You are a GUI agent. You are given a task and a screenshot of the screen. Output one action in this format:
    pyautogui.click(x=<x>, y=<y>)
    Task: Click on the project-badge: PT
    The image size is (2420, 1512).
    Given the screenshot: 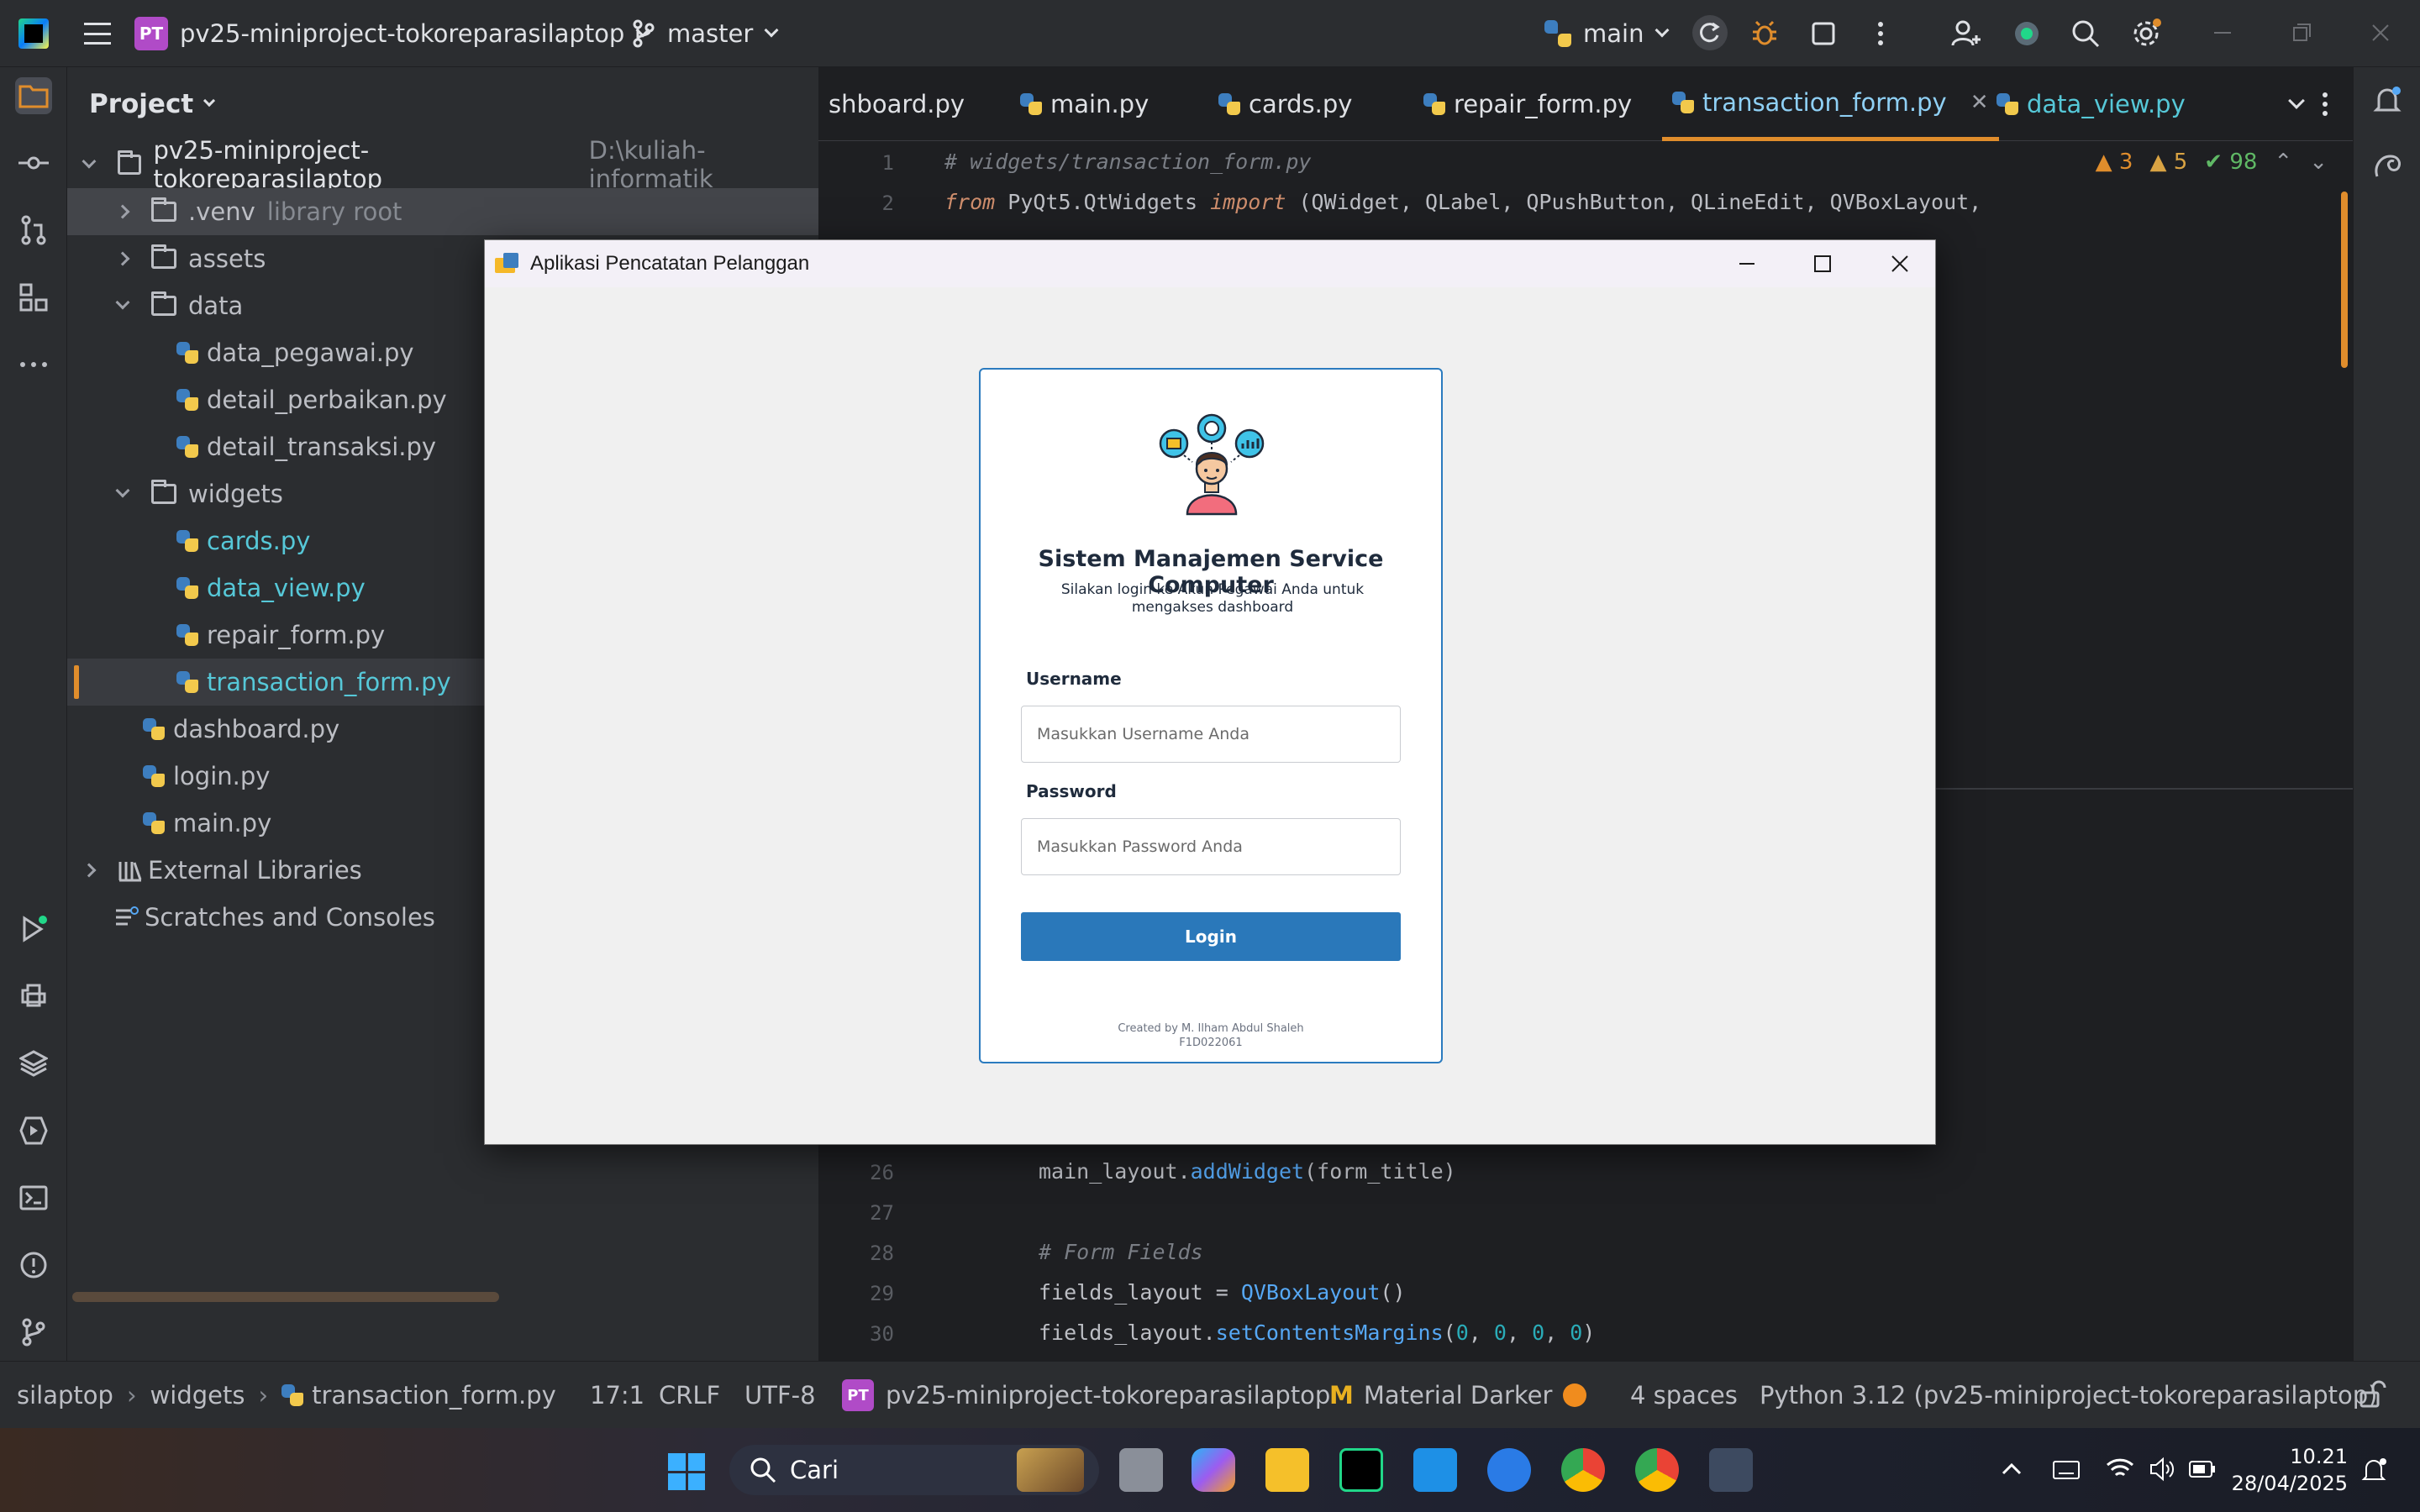 What is the action you would take?
    pyautogui.click(x=858, y=1395)
    